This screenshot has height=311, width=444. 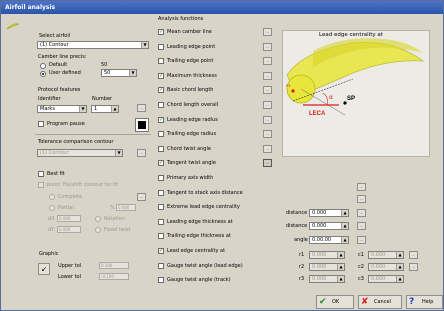 I want to click on select-airfoil-label: Select airfoil, so click(x=55, y=36).